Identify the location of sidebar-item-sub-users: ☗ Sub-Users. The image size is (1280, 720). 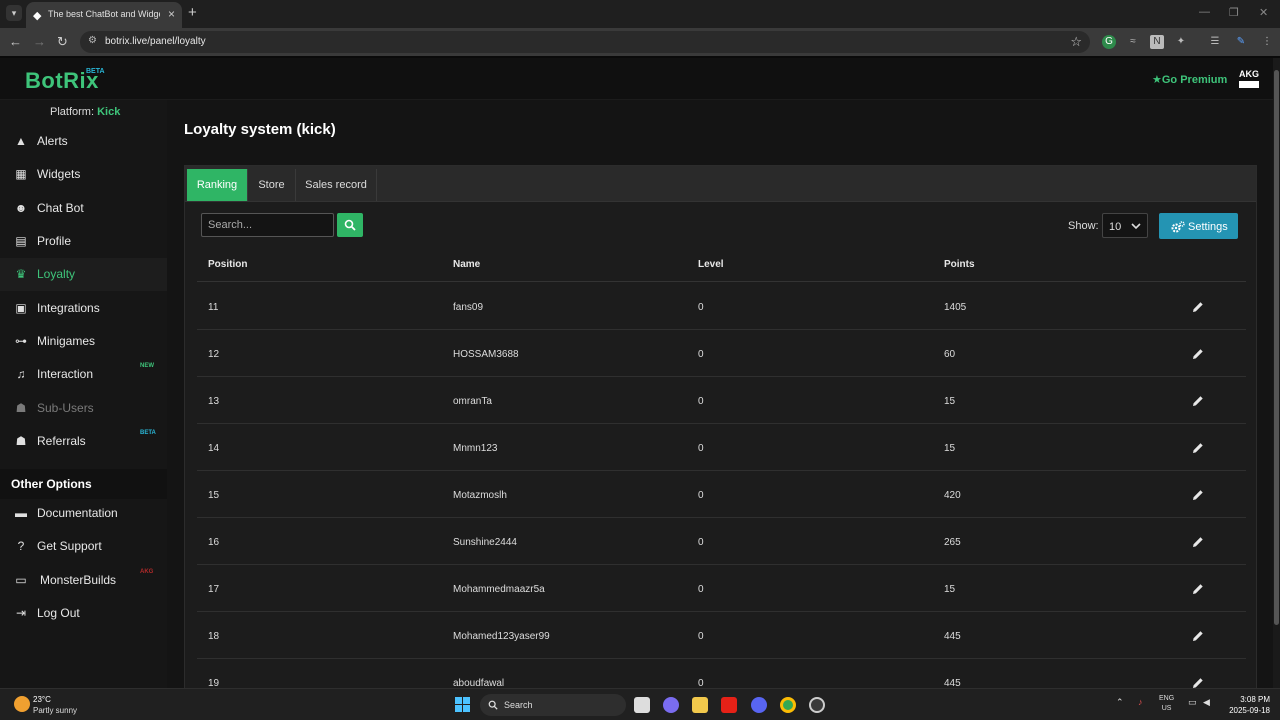
(83, 408).